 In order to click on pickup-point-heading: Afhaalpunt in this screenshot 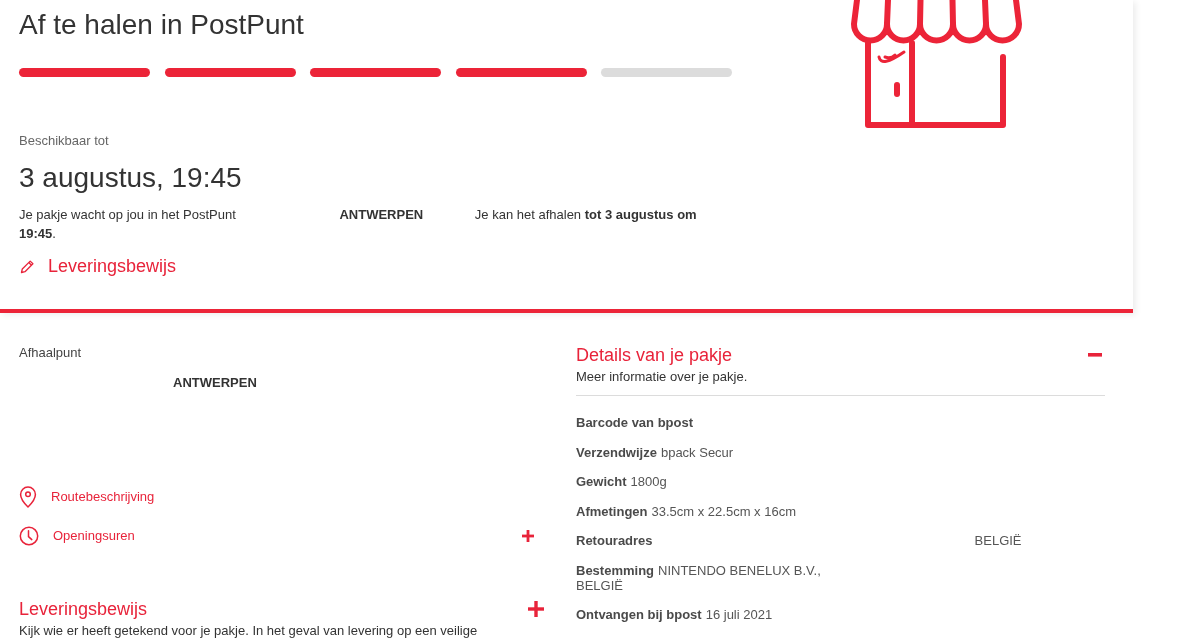, I will do `click(51, 353)`.